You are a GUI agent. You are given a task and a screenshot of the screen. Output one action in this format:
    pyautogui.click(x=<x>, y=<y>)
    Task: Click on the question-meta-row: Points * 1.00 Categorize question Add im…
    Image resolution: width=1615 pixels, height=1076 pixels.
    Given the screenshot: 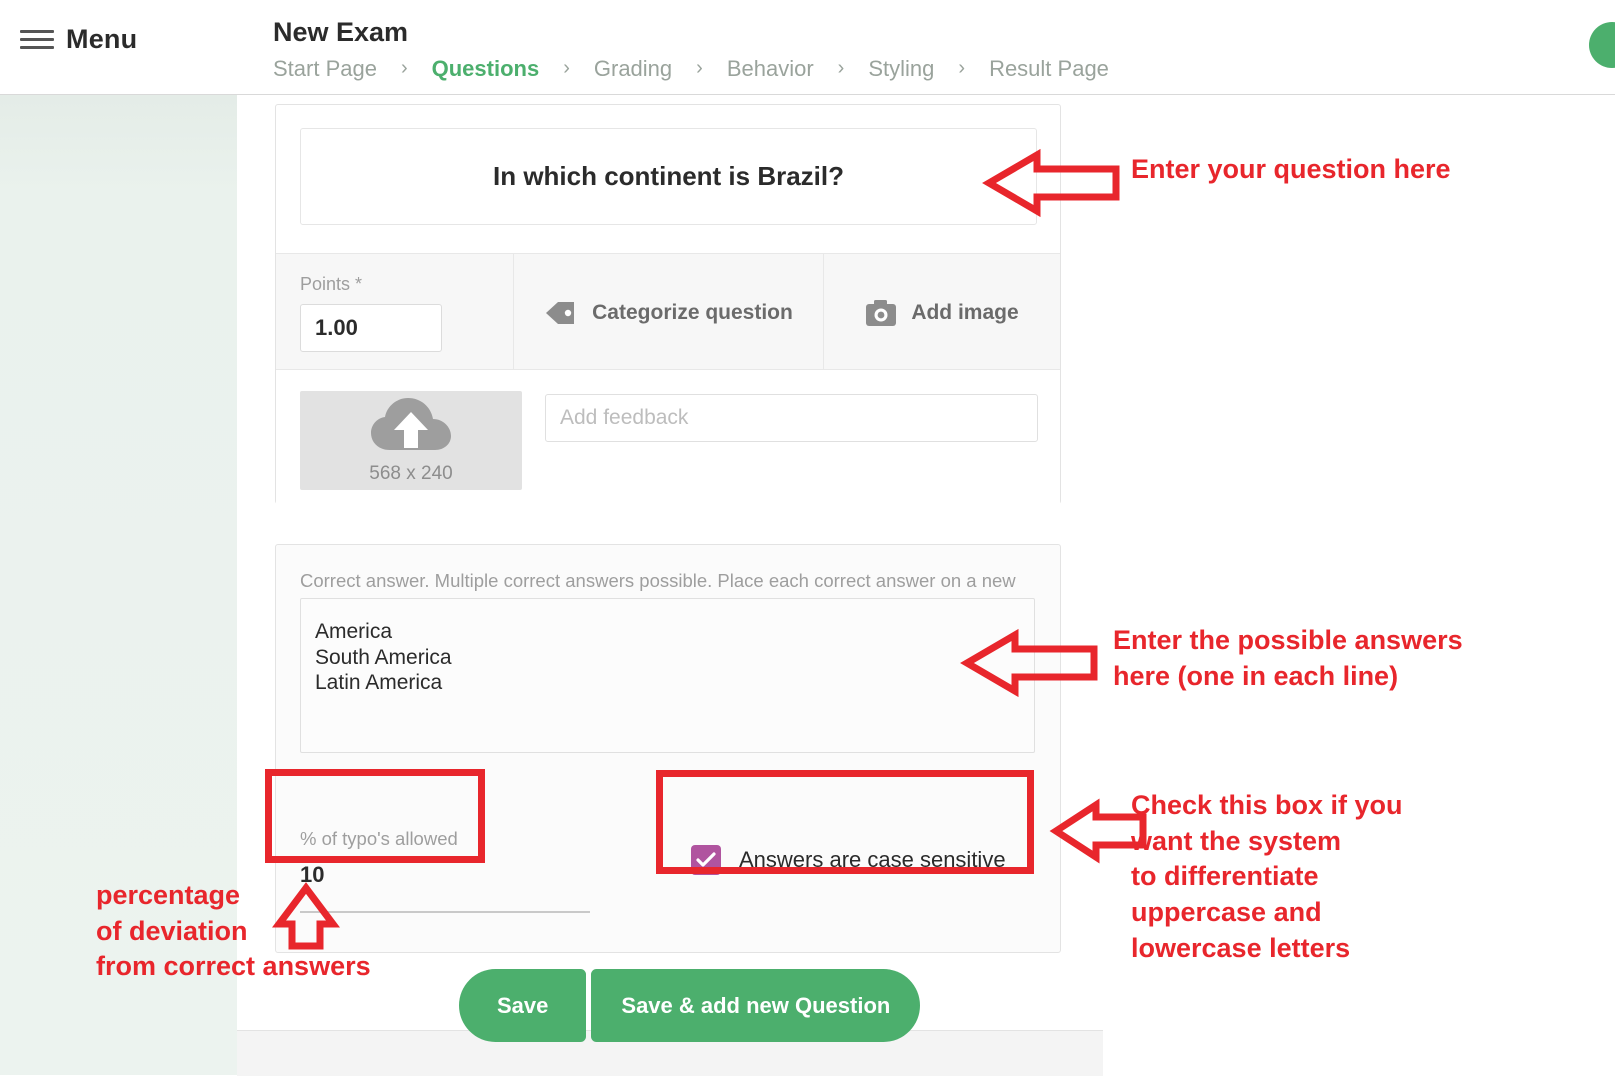 What is the action you would take?
    pyautogui.click(x=668, y=312)
    